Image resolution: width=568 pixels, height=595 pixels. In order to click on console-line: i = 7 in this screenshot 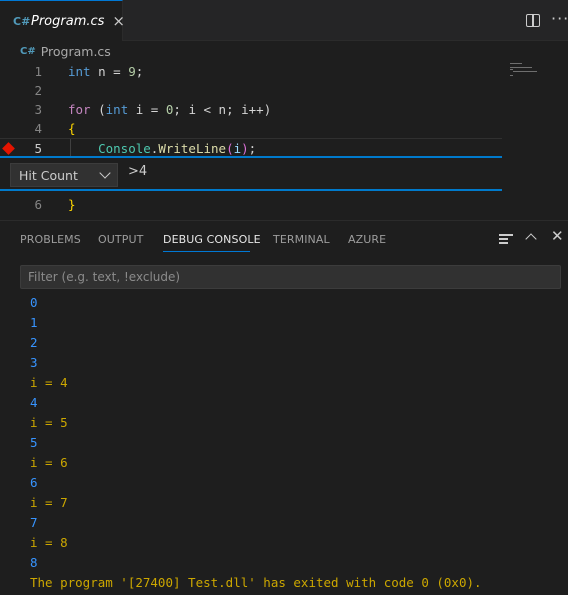, I will do `click(49, 502)`.